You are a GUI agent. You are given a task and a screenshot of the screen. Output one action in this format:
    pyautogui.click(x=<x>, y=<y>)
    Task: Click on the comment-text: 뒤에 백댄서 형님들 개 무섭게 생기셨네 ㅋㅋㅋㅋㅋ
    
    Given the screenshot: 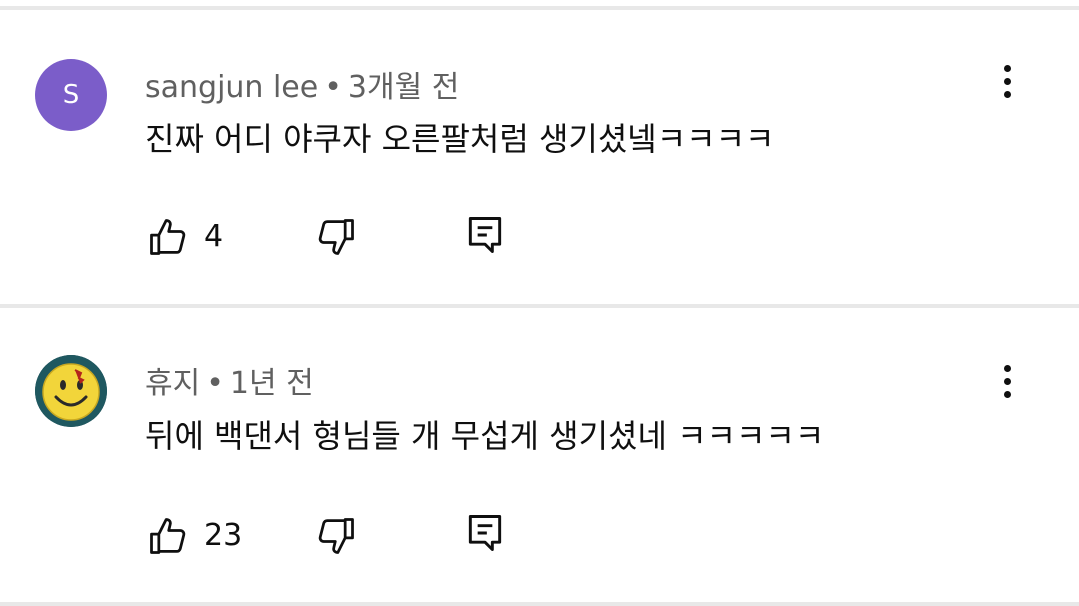 What is the action you would take?
    pyautogui.click(x=485, y=436)
    